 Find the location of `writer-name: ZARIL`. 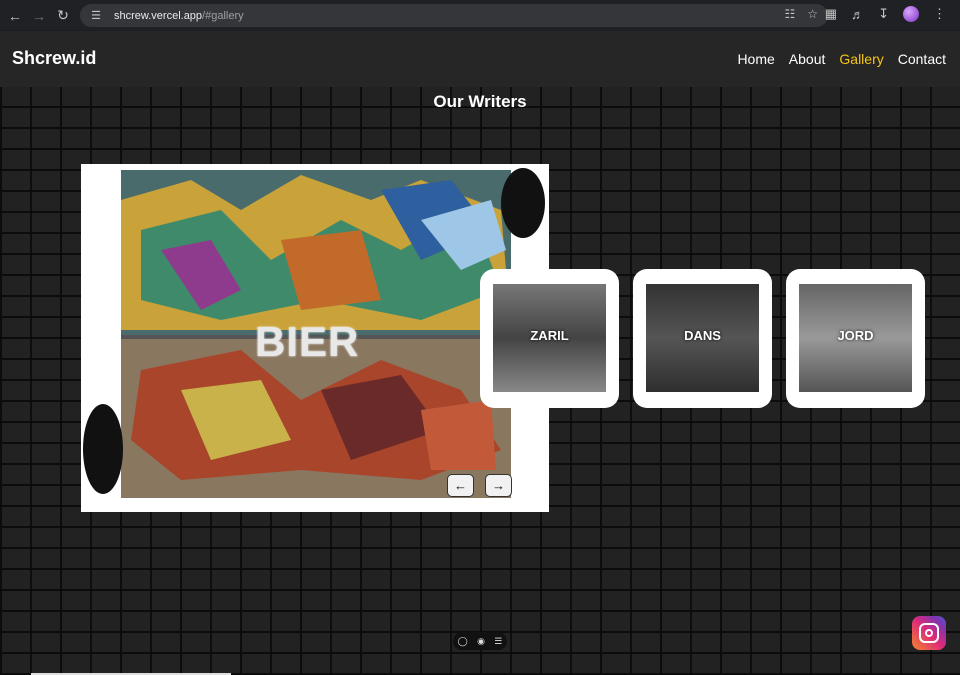

writer-name: ZARIL is located at coordinates (549, 335).